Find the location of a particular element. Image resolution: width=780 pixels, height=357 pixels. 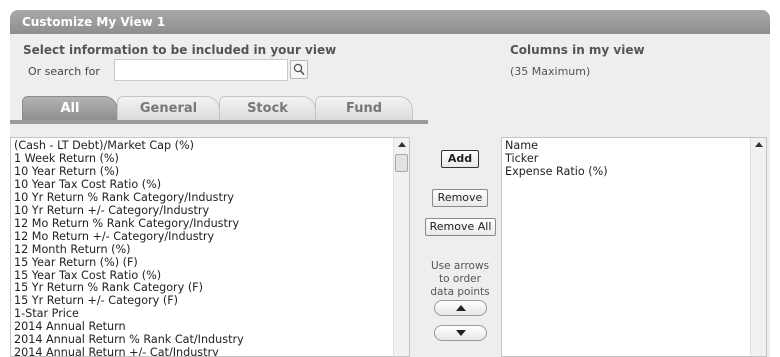

move-up-button is located at coordinates (460, 308).